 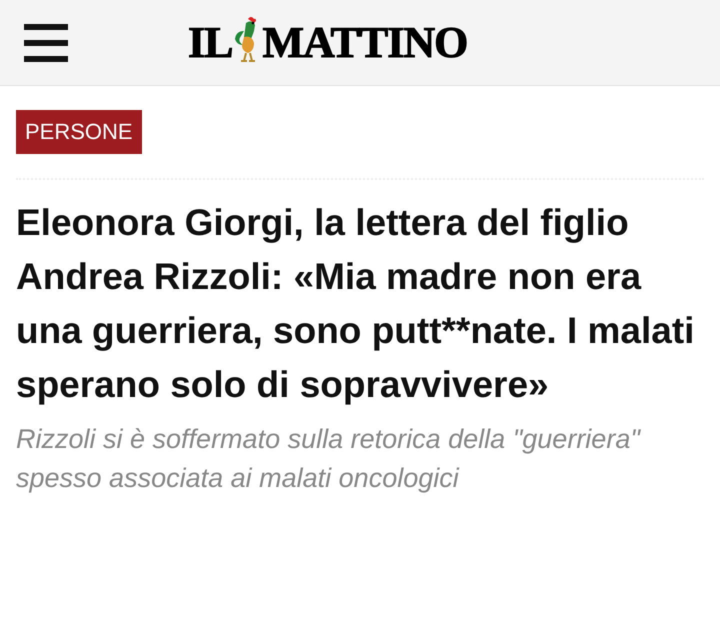 What do you see at coordinates (329, 459) in the screenshot?
I see `article-subtitle: Rizzoli si è soffermato sulla retorica della "guerriera" spesso associata ai malati oncologici` at bounding box center [329, 459].